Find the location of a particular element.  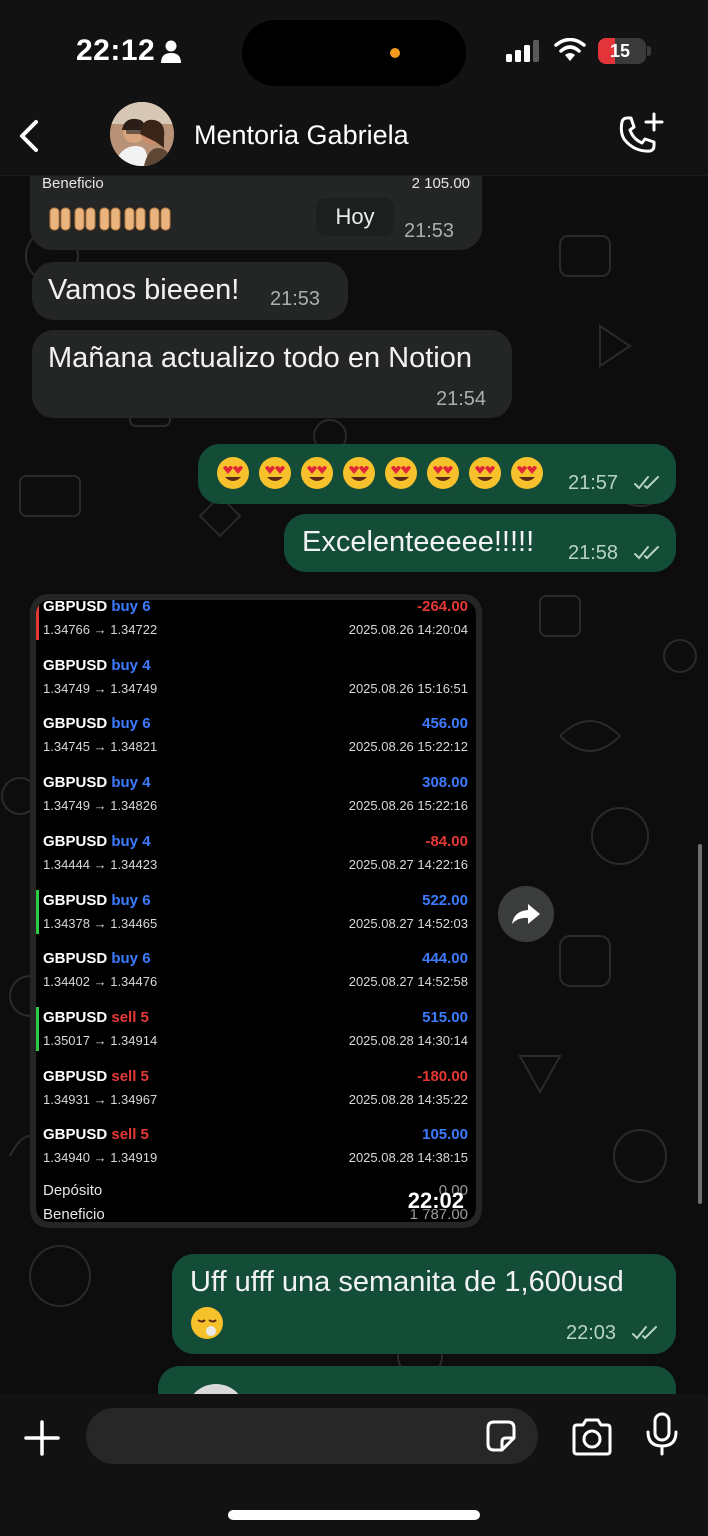

sticker-icon is located at coordinates (500, 1436).